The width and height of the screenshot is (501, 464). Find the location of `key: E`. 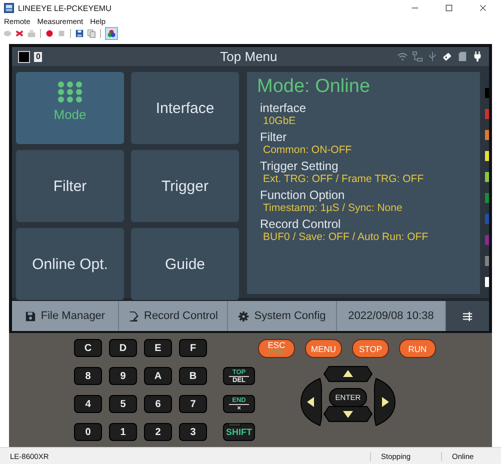

key: E is located at coordinates (158, 348).